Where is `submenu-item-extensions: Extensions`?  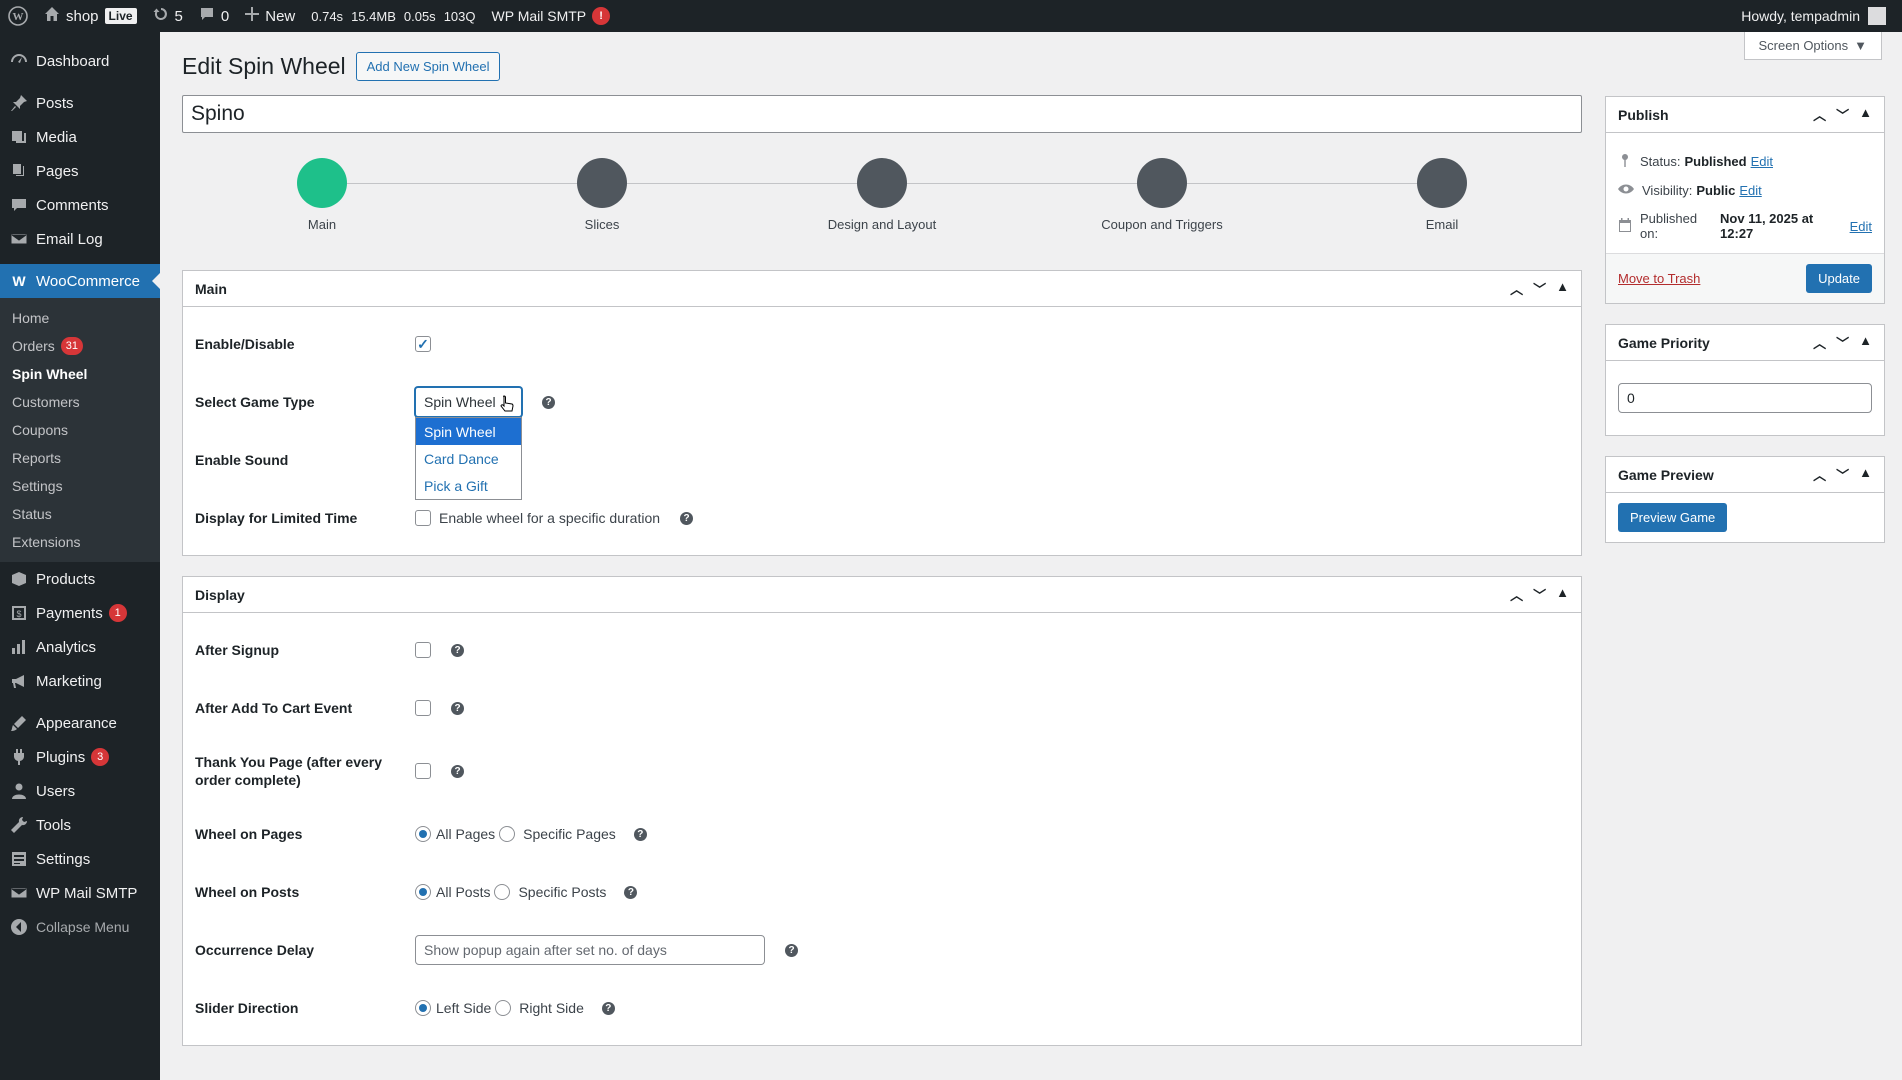
submenu-item-extensions: Extensions is located at coordinates (80, 542).